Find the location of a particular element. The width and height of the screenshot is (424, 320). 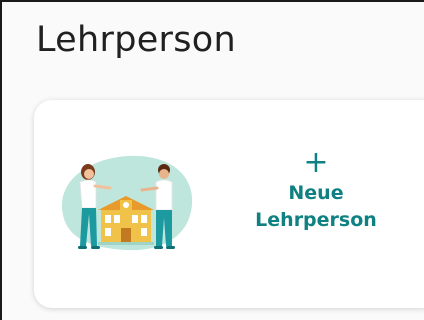

add-teacher-button: + Neue Lehrperson is located at coordinates (316, 198).